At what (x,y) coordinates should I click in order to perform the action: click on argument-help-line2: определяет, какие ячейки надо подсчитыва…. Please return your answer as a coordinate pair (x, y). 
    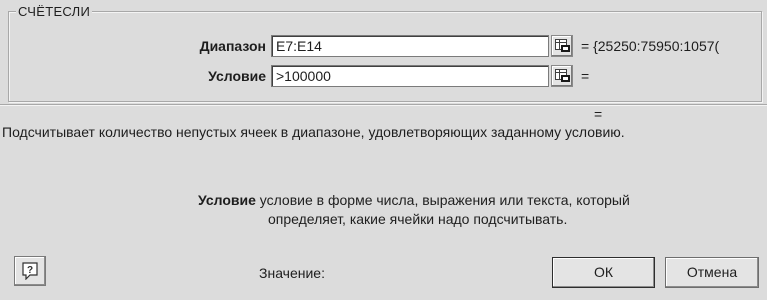
    Looking at the image, I should click on (418, 219).